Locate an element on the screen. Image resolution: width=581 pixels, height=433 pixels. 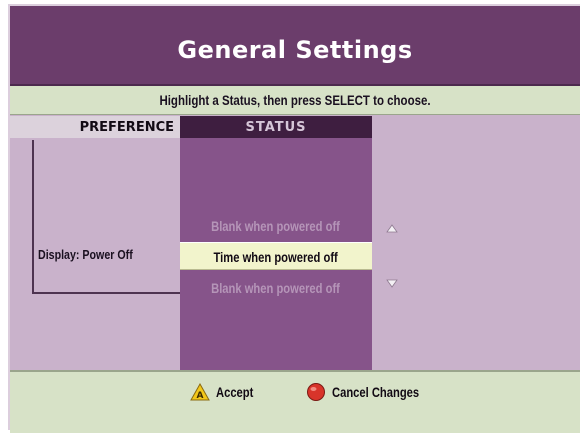
yellow-triangle-a-icon: A is located at coordinates (200, 392).